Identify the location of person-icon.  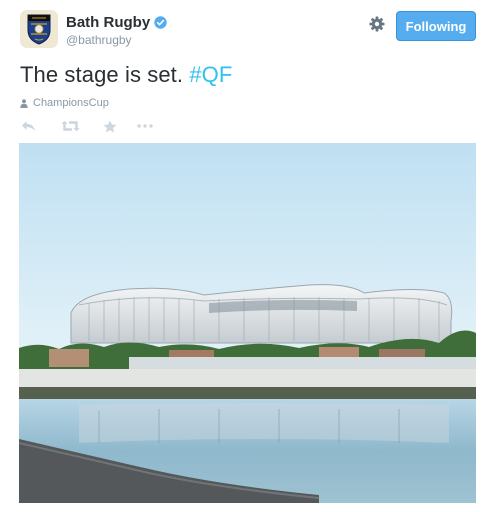
(24, 103).